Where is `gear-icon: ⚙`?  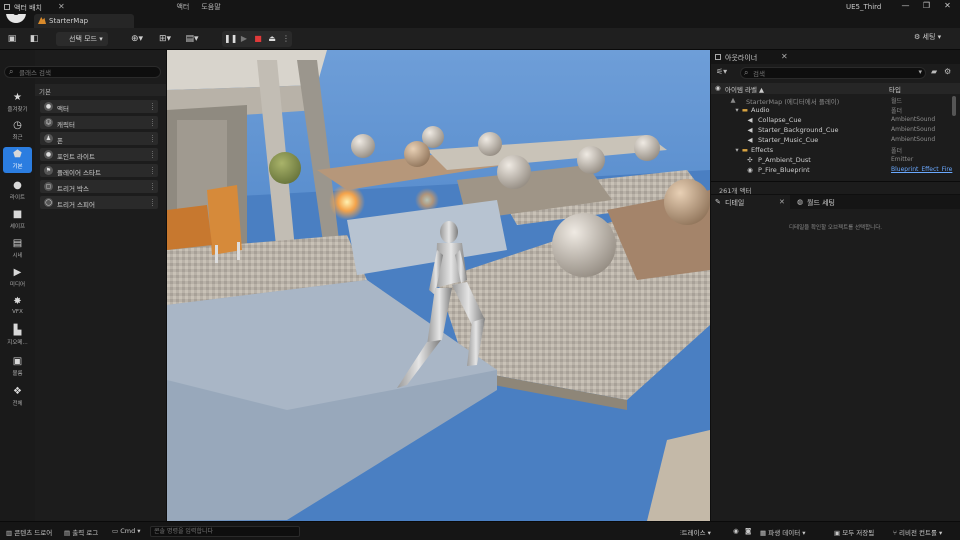 gear-icon: ⚙ is located at coordinates (947, 71).